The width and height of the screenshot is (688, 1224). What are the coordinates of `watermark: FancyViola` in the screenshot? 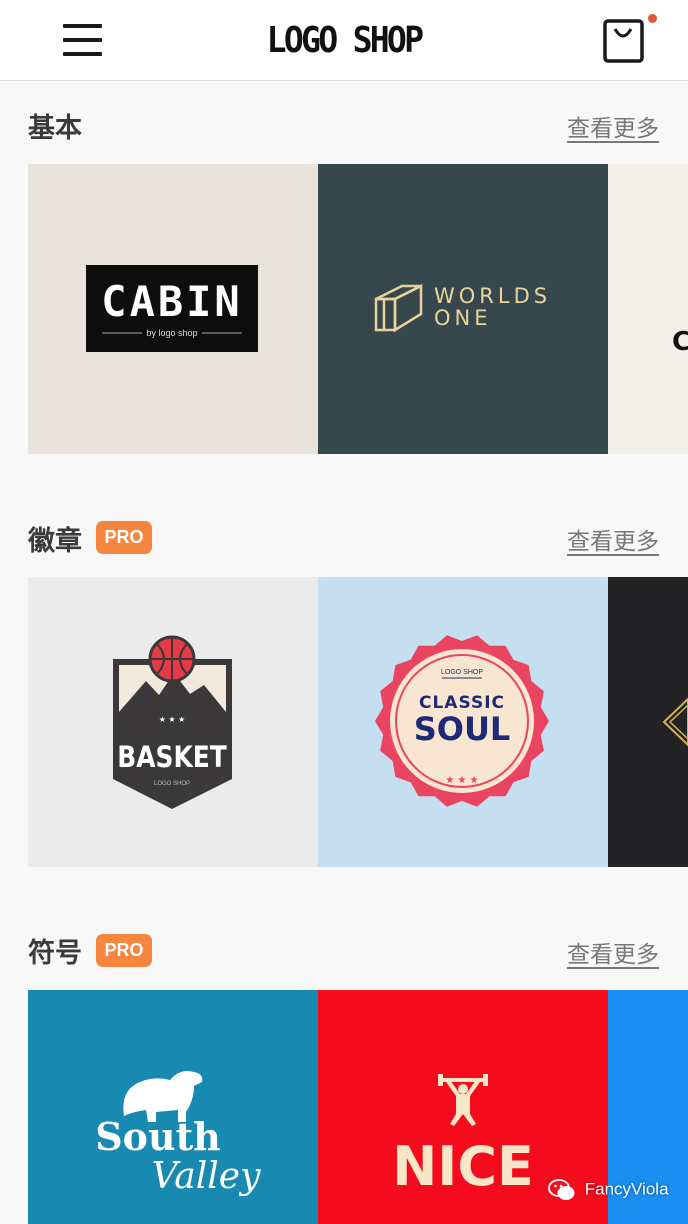 It's located at (608, 1190).